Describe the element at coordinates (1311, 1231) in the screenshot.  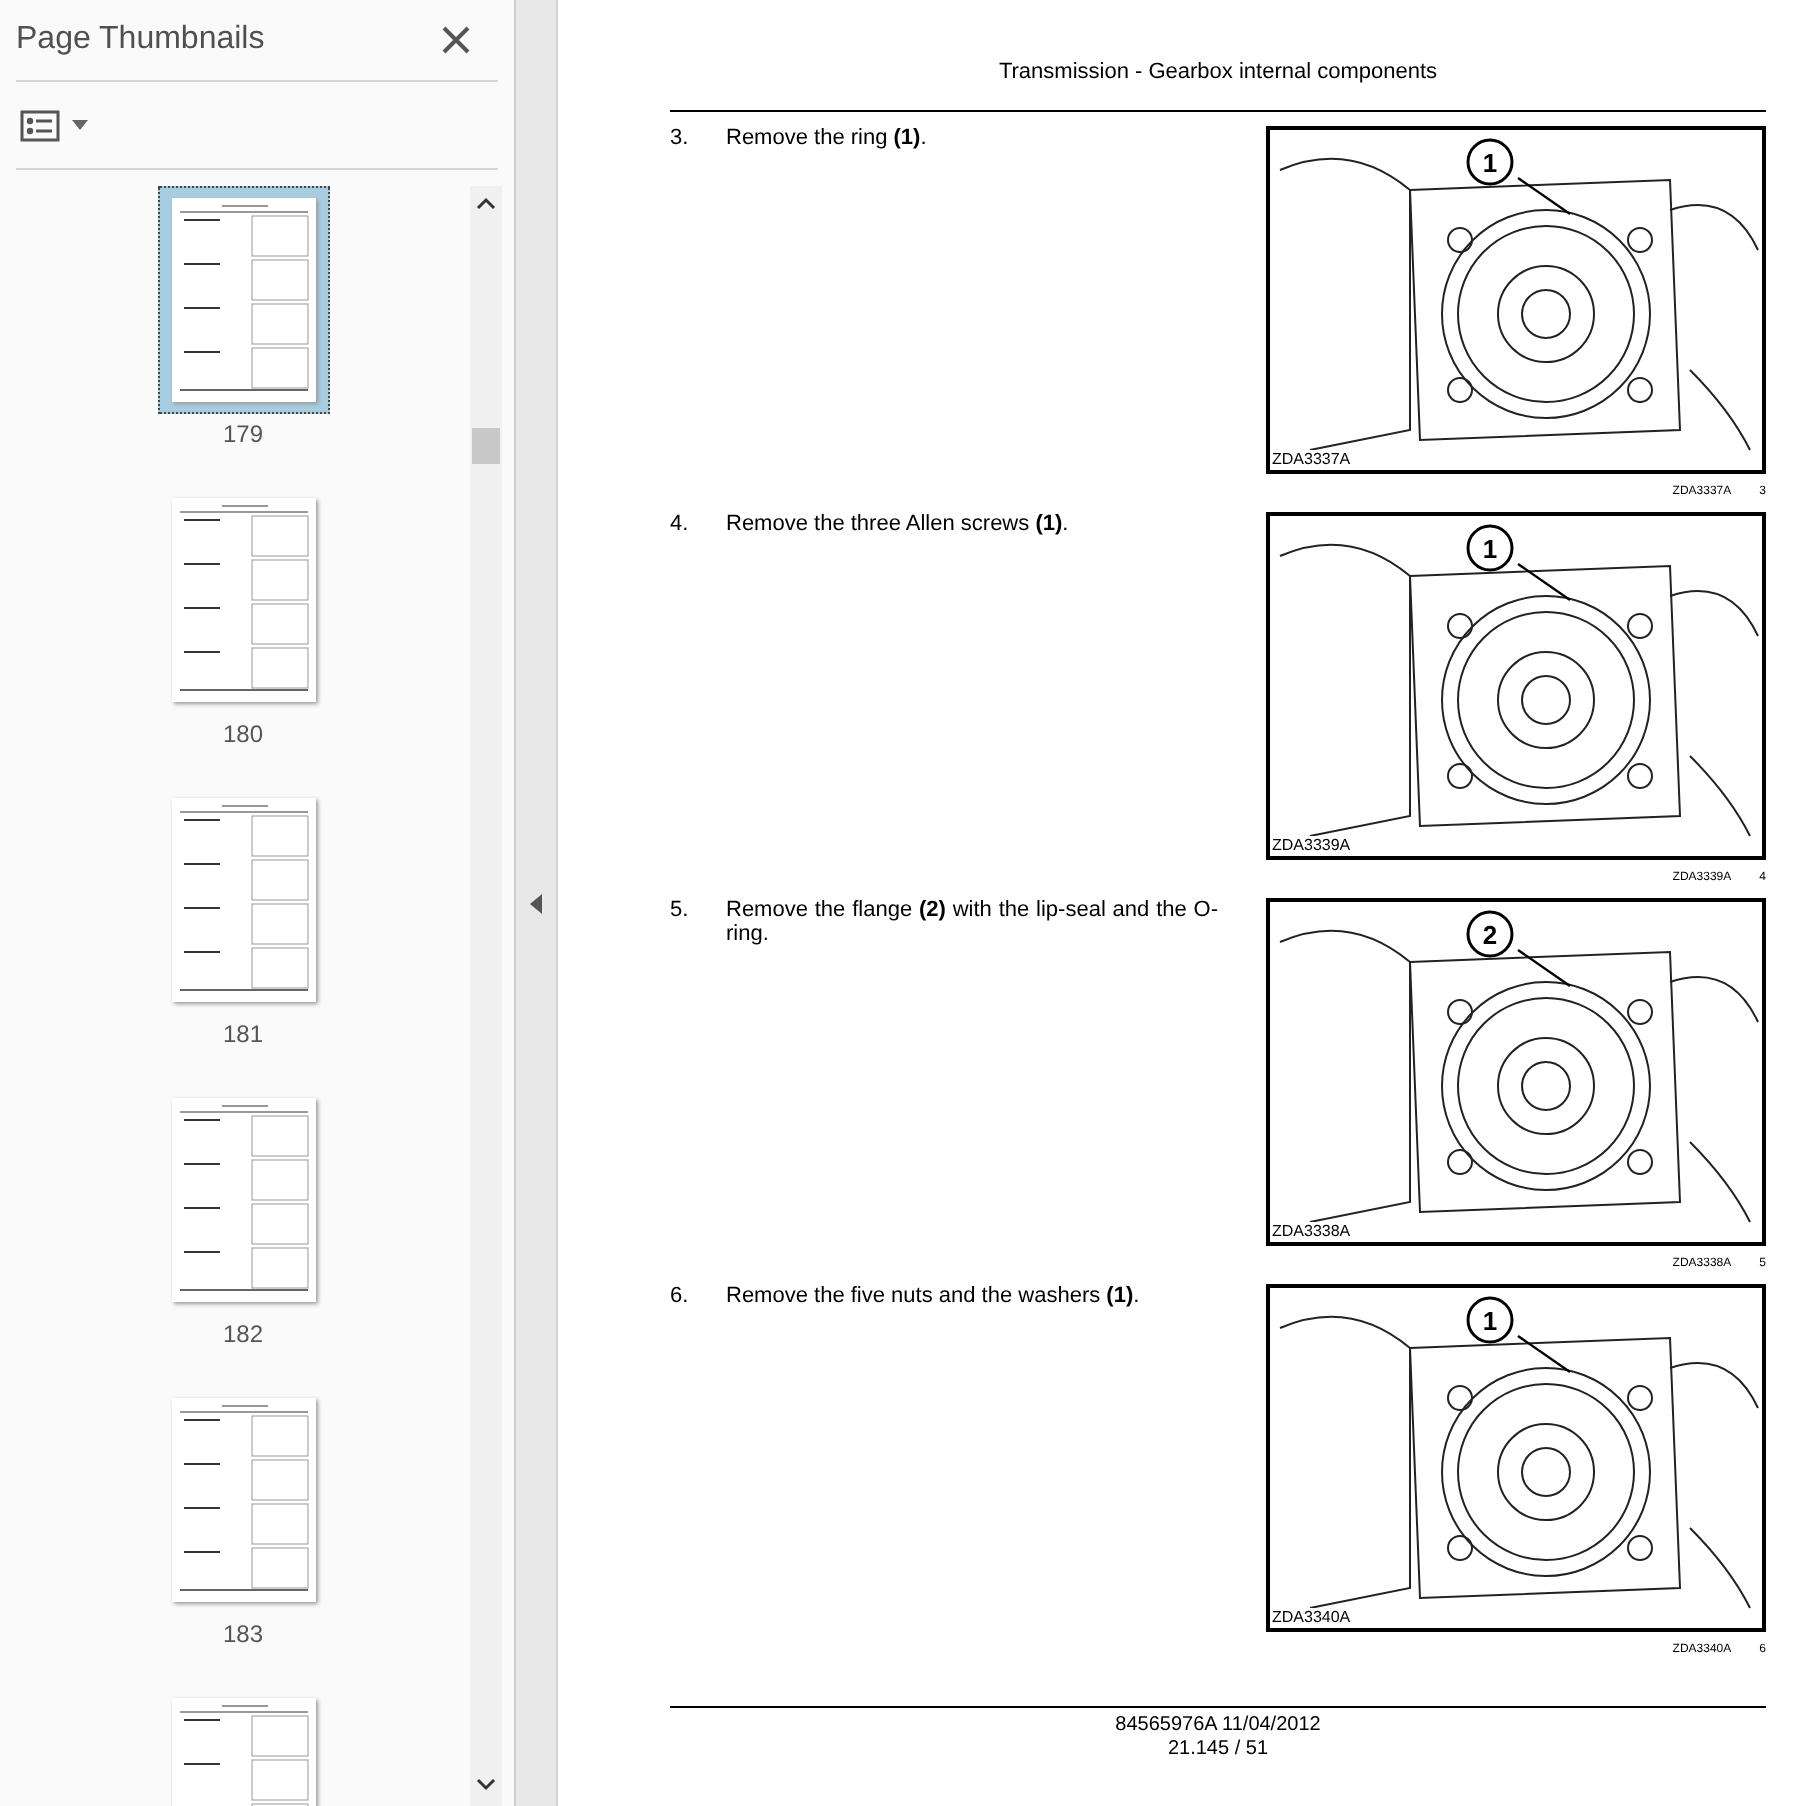
I see `image-code: ZDA3338A` at that location.